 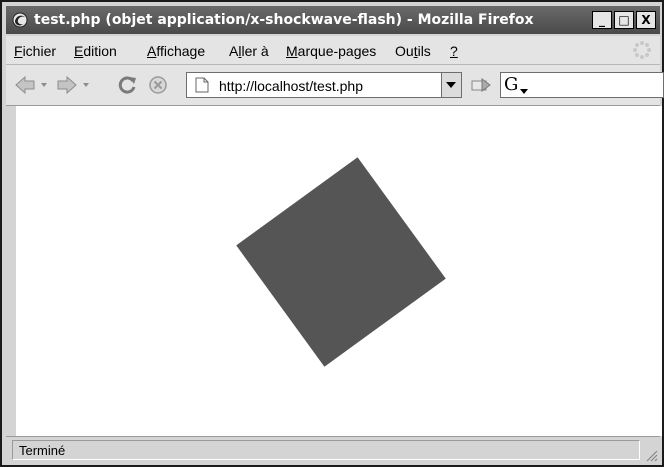 I want to click on page-icon, so click(x=202, y=85).